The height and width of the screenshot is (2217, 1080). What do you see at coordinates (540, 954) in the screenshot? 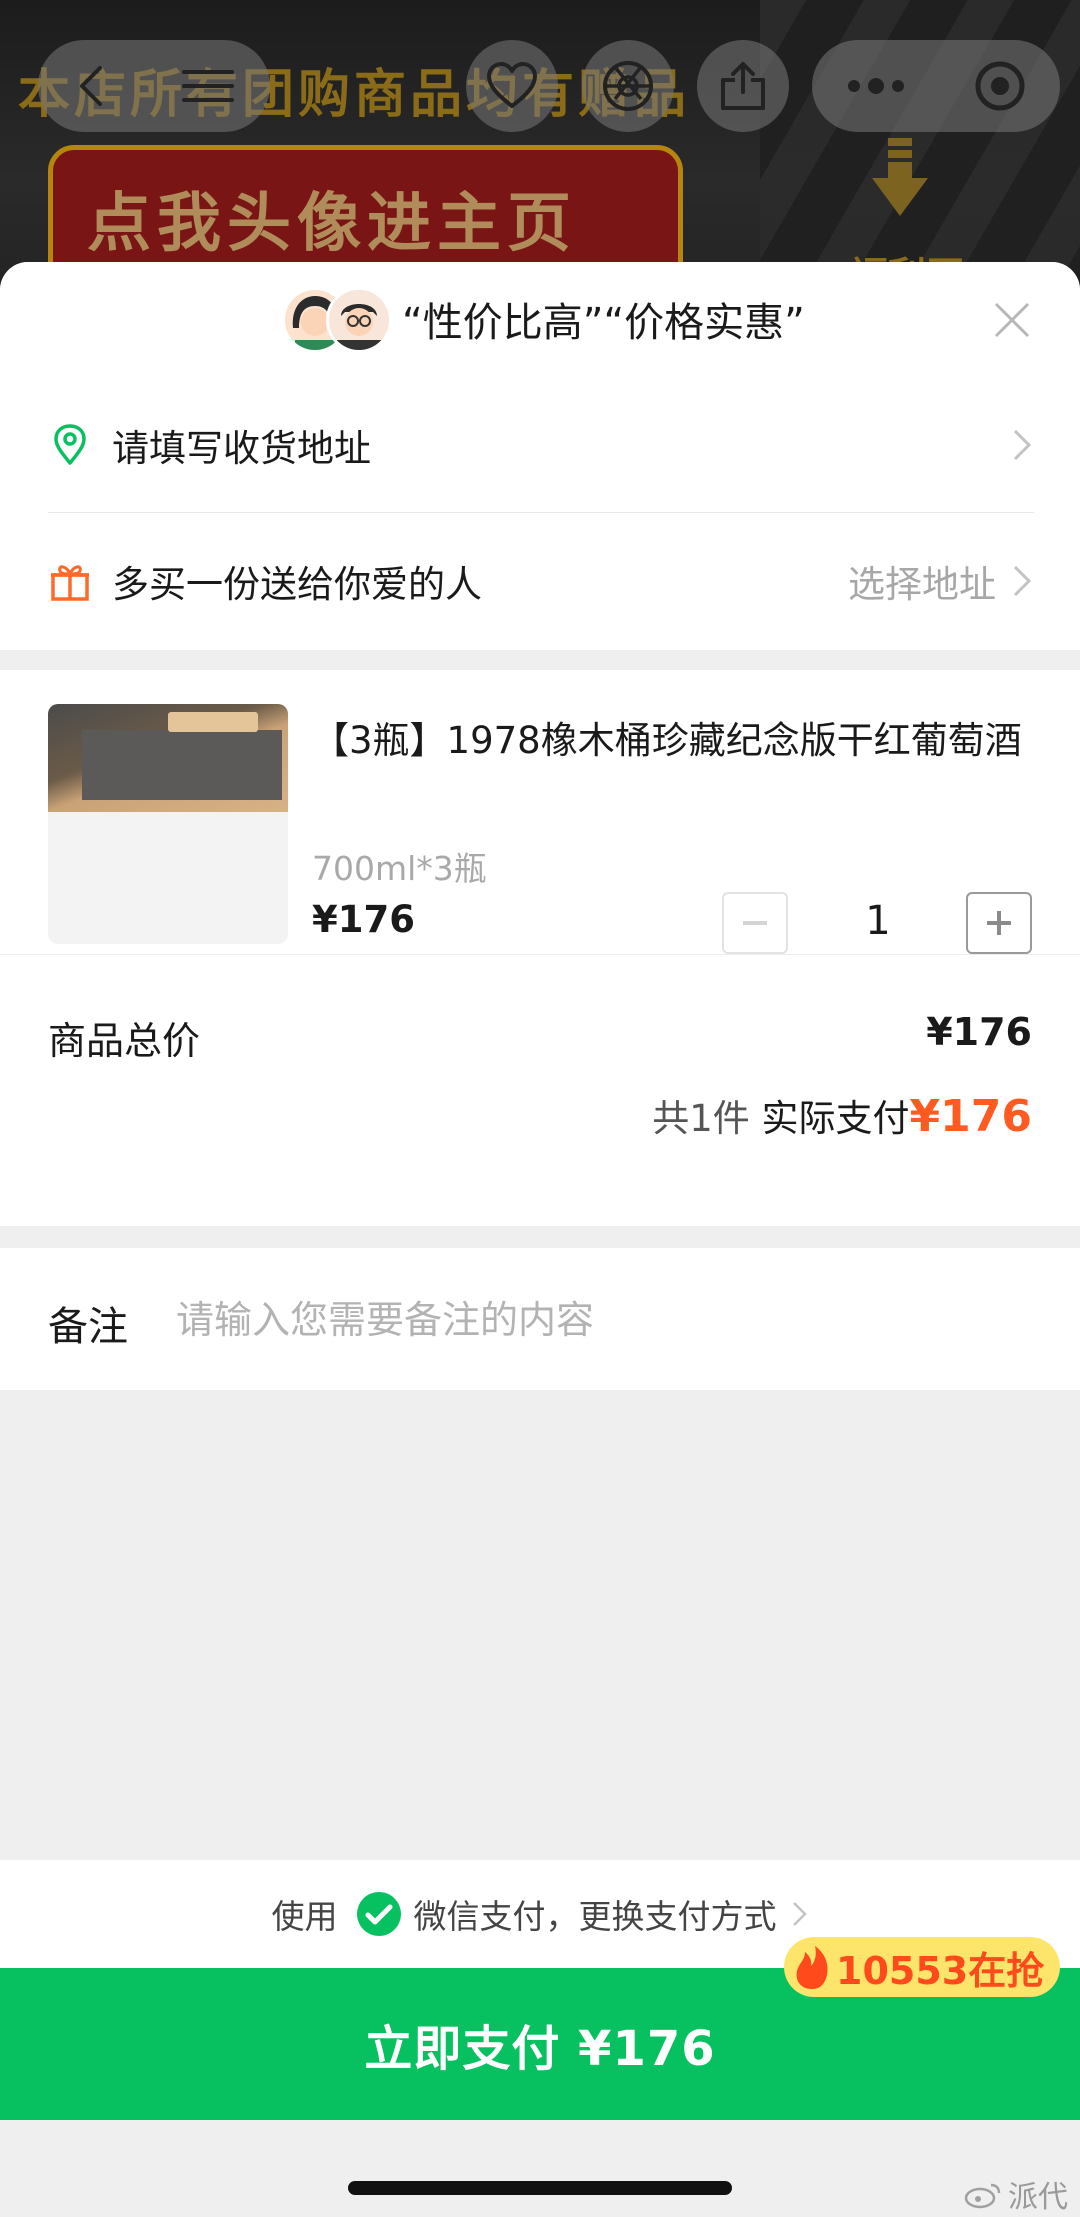
I see `divider` at bounding box center [540, 954].